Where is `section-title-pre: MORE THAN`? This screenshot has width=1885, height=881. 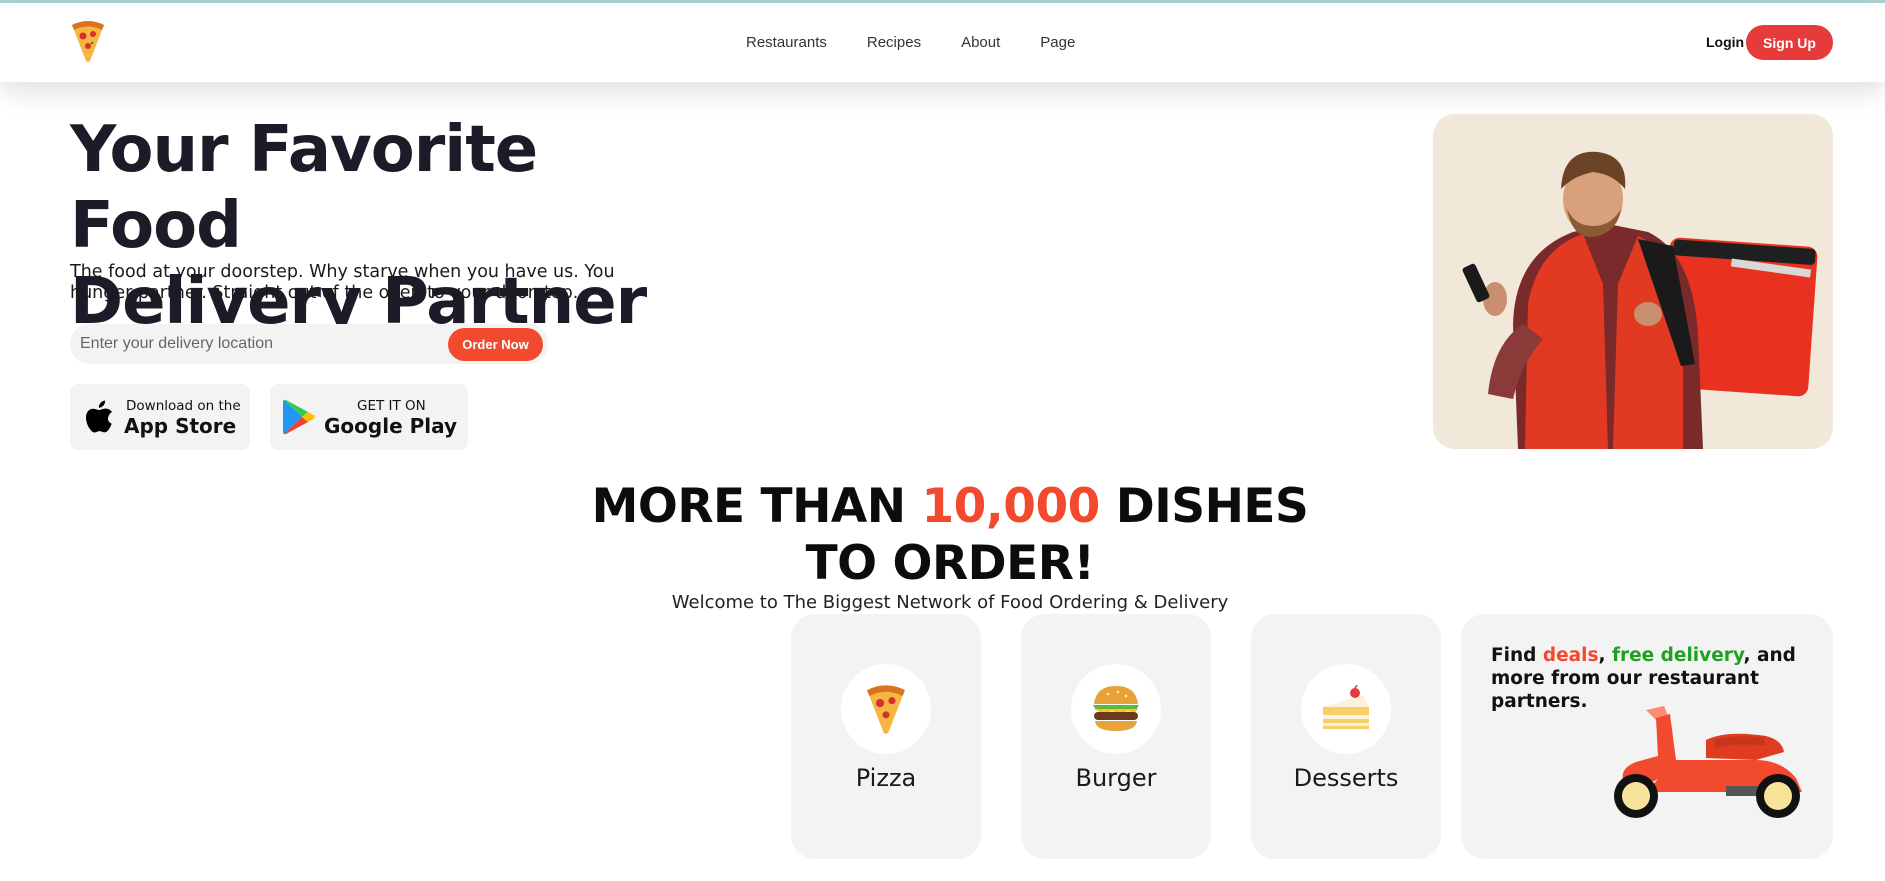
section-title-pre: MORE THAN is located at coordinates (756, 506).